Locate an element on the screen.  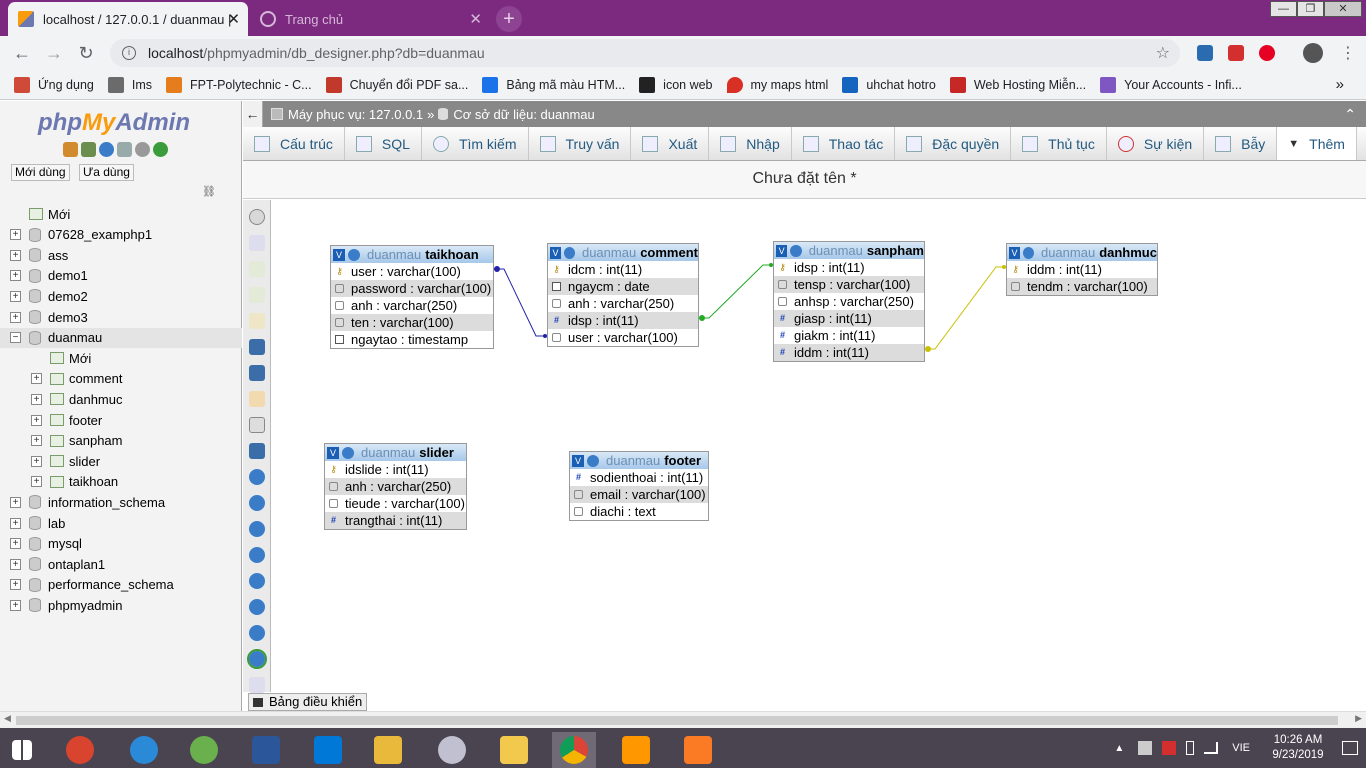
fullscreen-icon is located at coordinates (257, 243).